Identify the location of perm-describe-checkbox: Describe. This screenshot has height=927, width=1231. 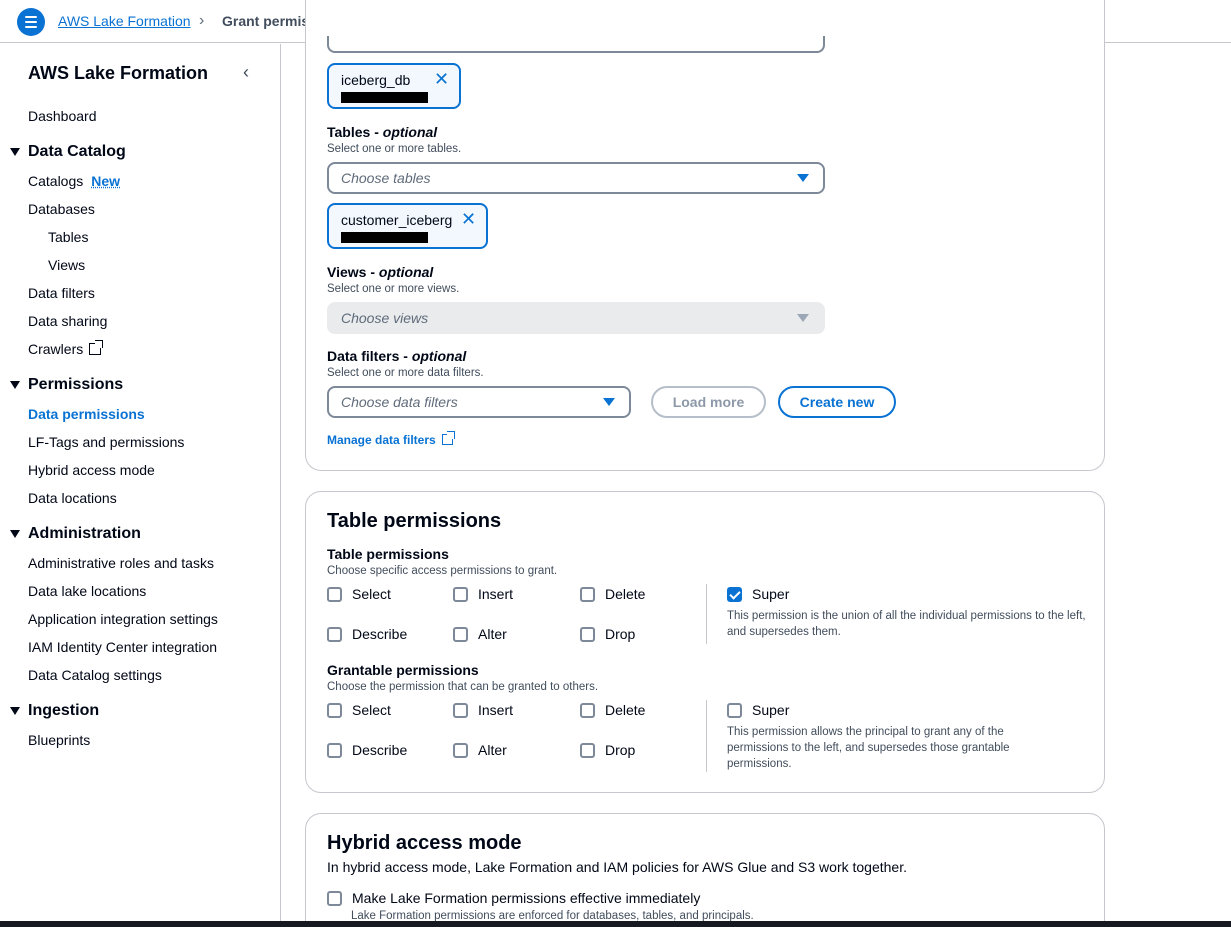
(367, 634).